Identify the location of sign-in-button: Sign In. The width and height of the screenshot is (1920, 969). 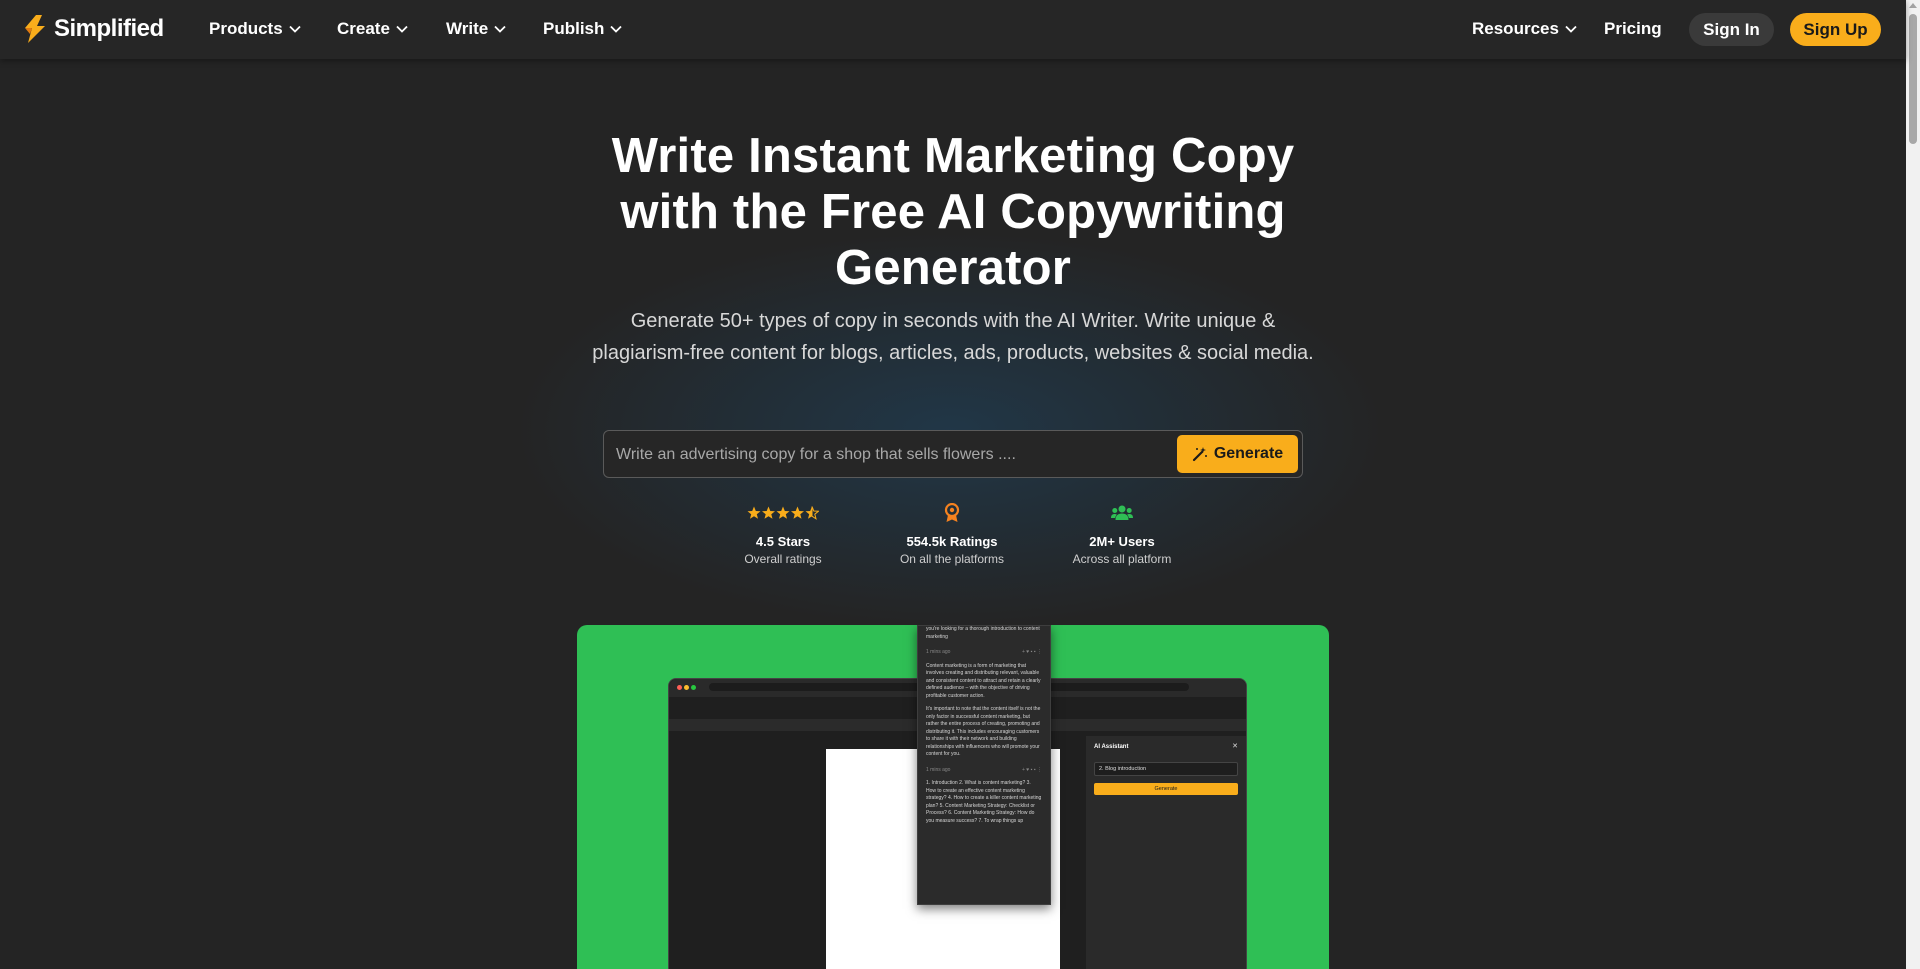
(1731, 29).